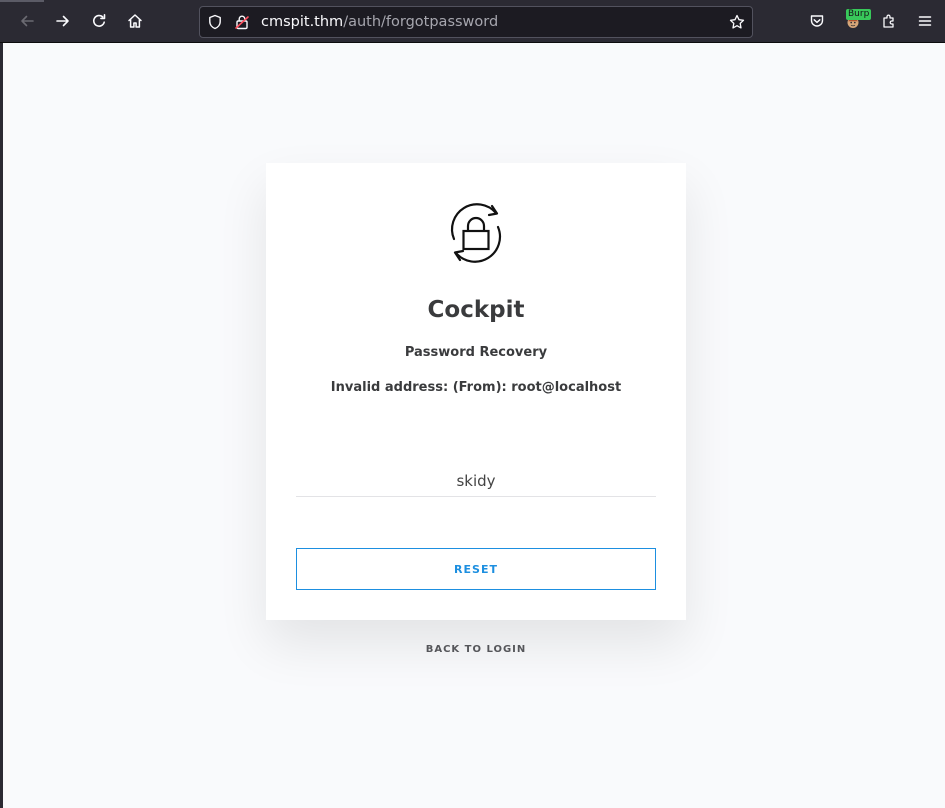 This screenshot has height=808, width=945. I want to click on puzzle-icon, so click(888, 21).